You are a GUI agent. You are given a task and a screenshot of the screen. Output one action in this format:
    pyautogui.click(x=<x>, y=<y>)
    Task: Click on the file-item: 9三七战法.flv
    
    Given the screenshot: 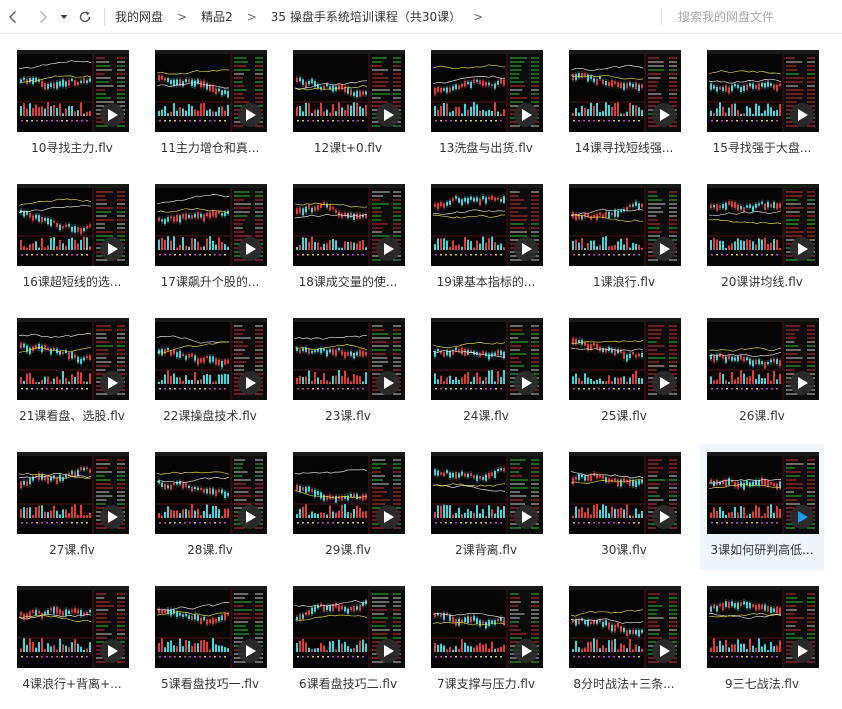 What is the action you would take?
    pyautogui.click(x=762, y=641)
    